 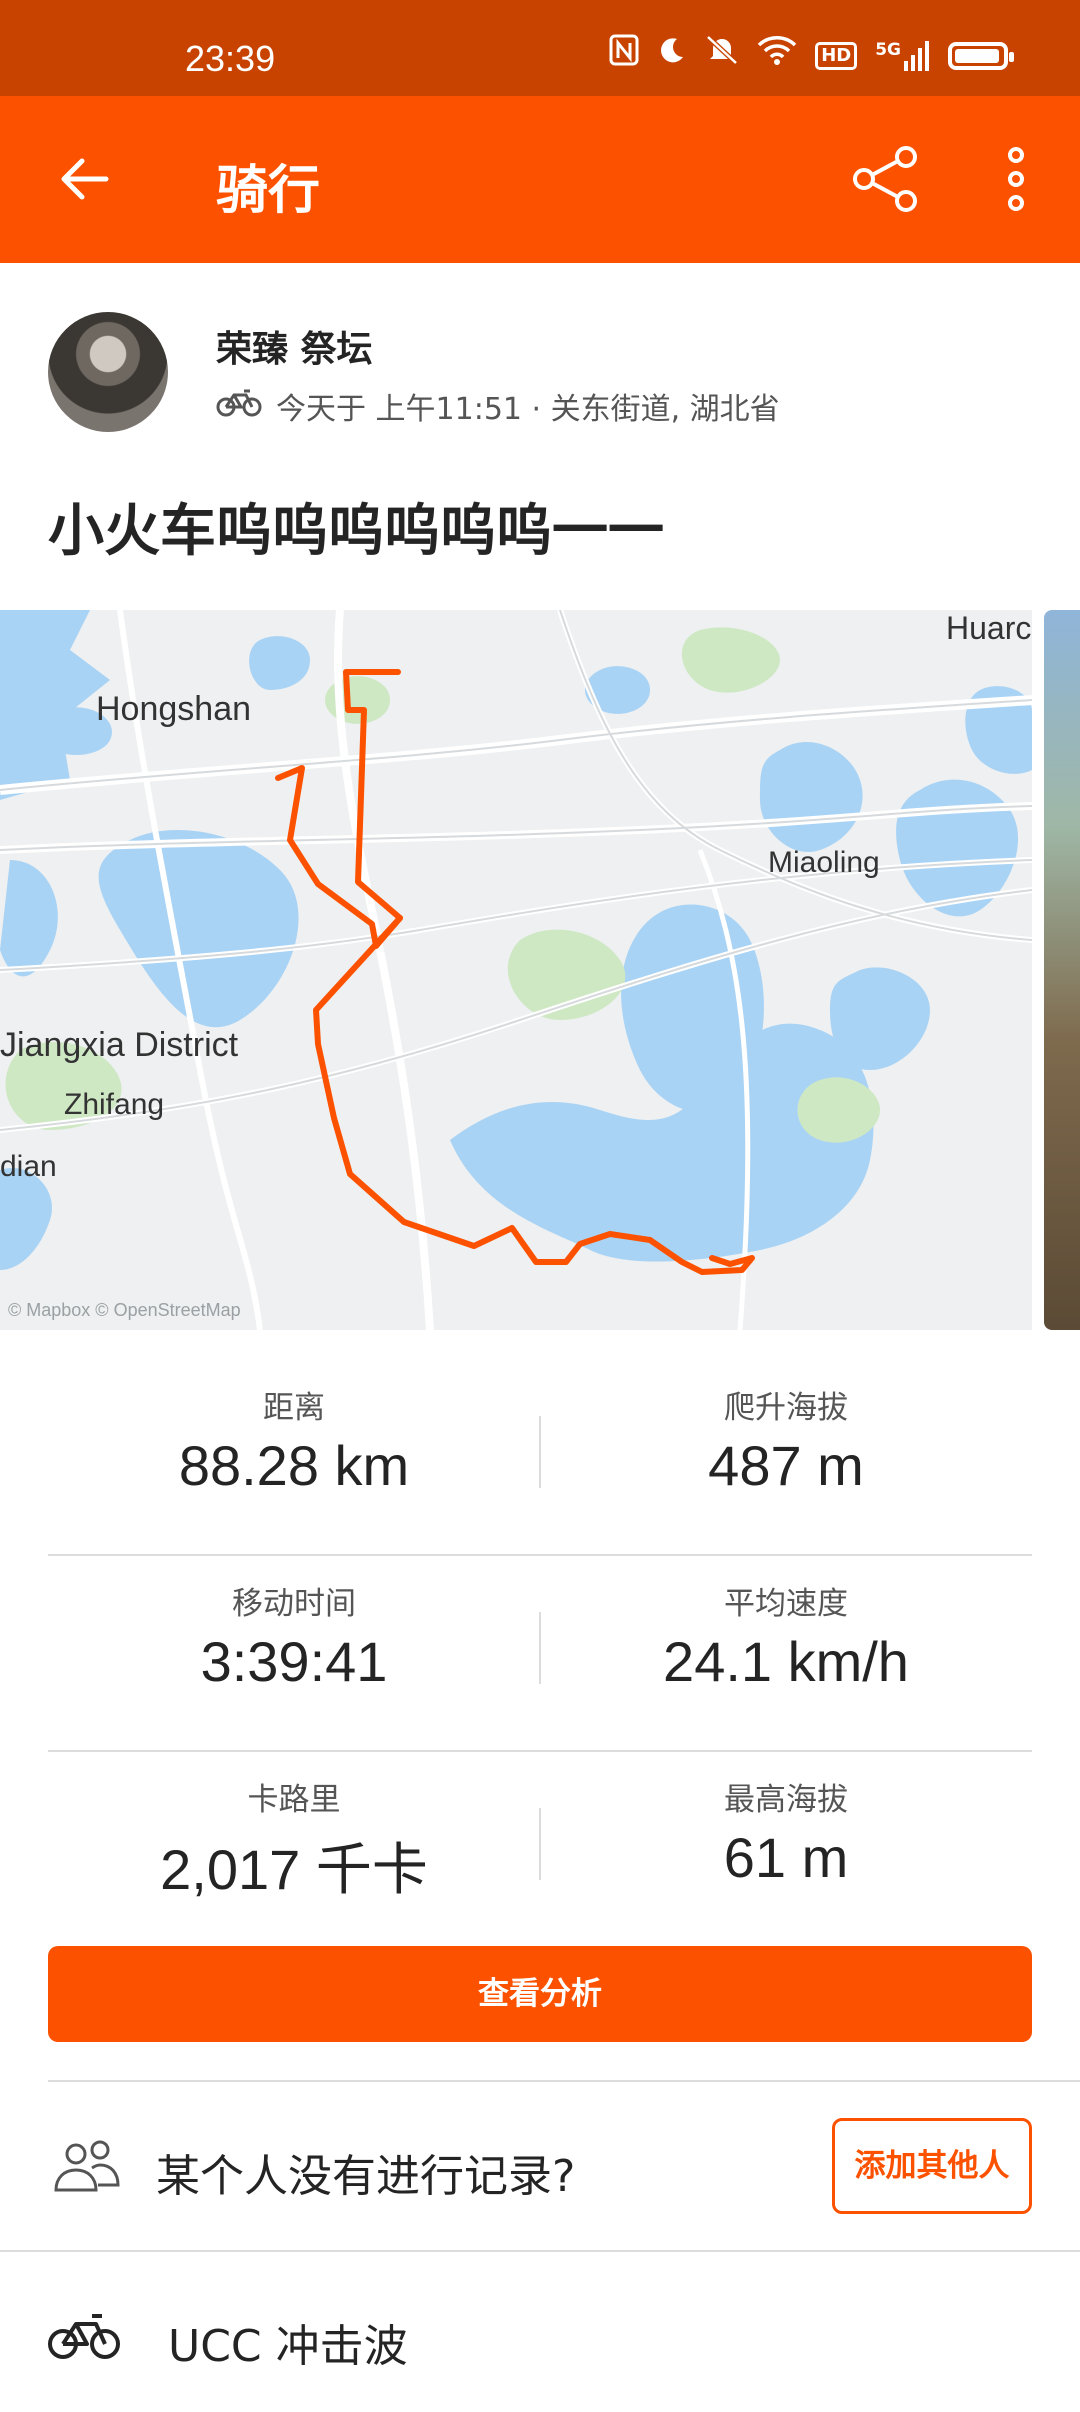 I want to click on battery-icon, so click(x=981, y=55).